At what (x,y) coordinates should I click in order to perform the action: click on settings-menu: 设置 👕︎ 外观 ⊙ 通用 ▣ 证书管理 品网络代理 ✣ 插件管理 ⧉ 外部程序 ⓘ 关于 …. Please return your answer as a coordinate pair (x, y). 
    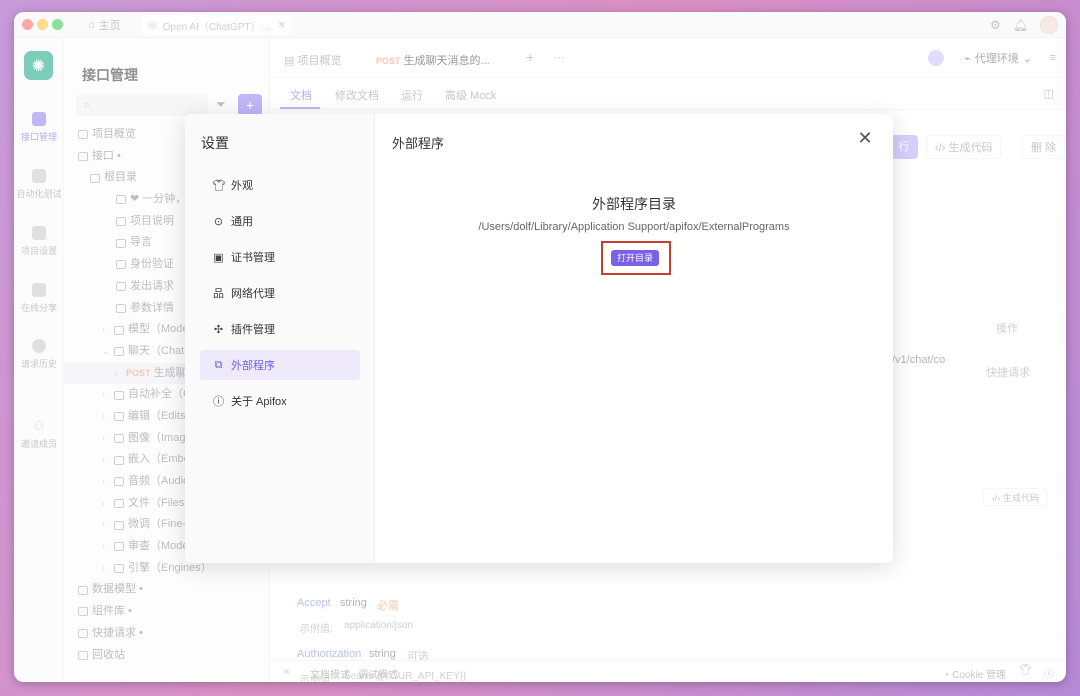
    Looking at the image, I should click on (280, 338).